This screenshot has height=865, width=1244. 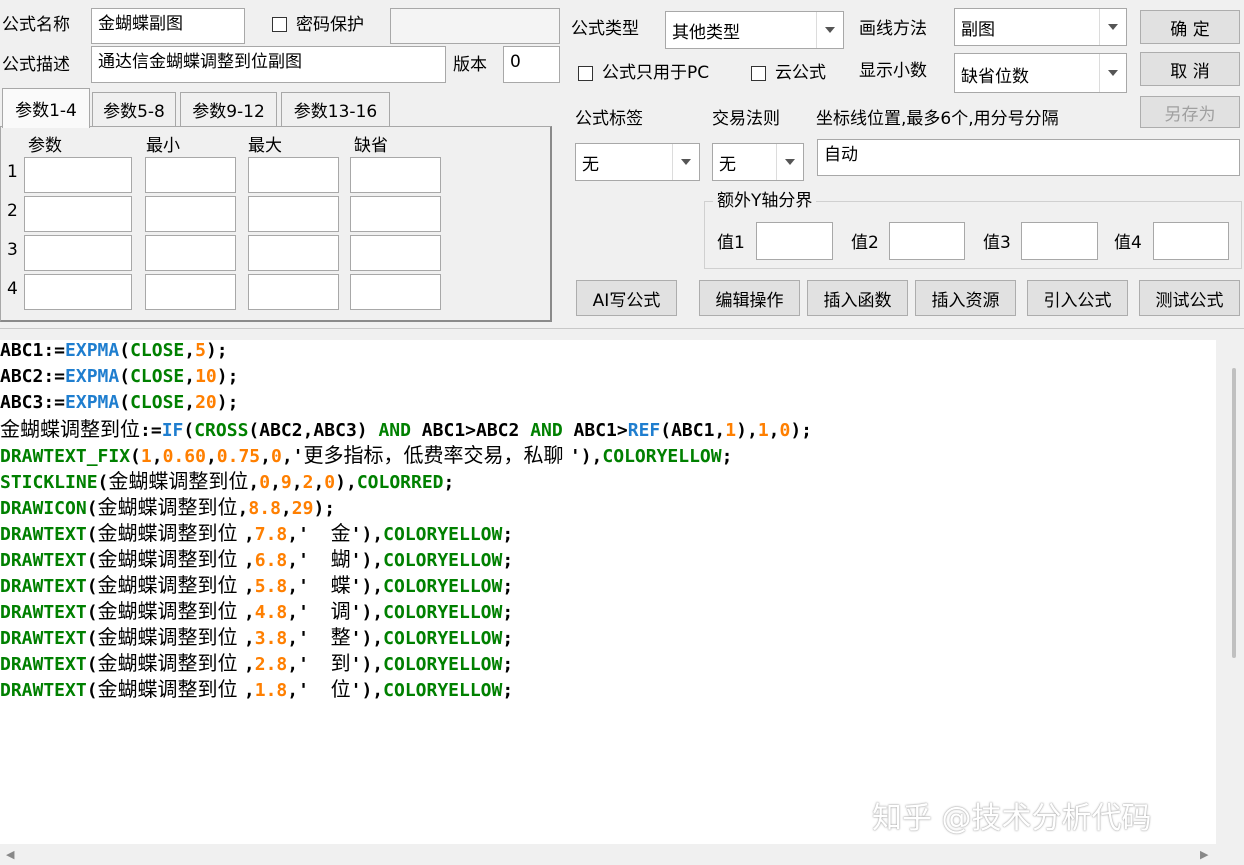 What do you see at coordinates (10, 854) in the screenshot?
I see `scroll-left-icon: ◀` at bounding box center [10, 854].